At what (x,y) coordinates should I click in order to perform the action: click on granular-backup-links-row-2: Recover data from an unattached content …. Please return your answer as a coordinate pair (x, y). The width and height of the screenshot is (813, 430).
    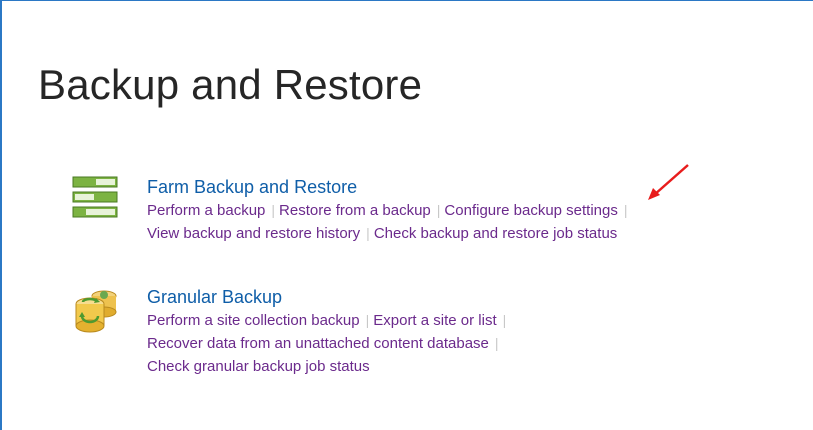
    Looking at the image, I should click on (328, 343).